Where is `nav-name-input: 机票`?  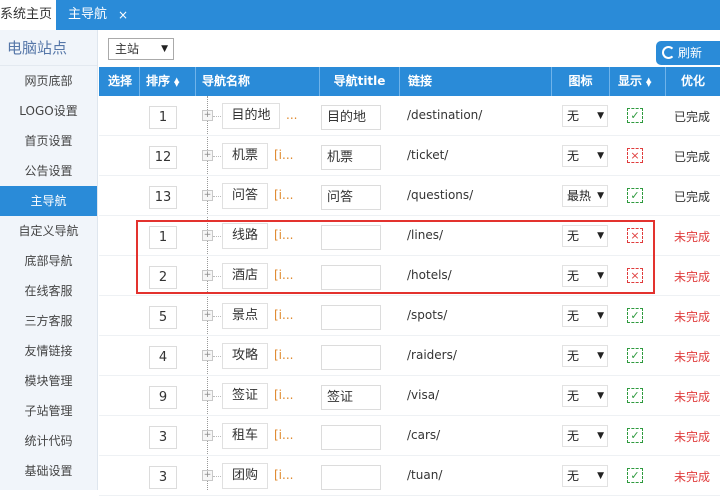
nav-name-input: 机票 is located at coordinates (245, 156).